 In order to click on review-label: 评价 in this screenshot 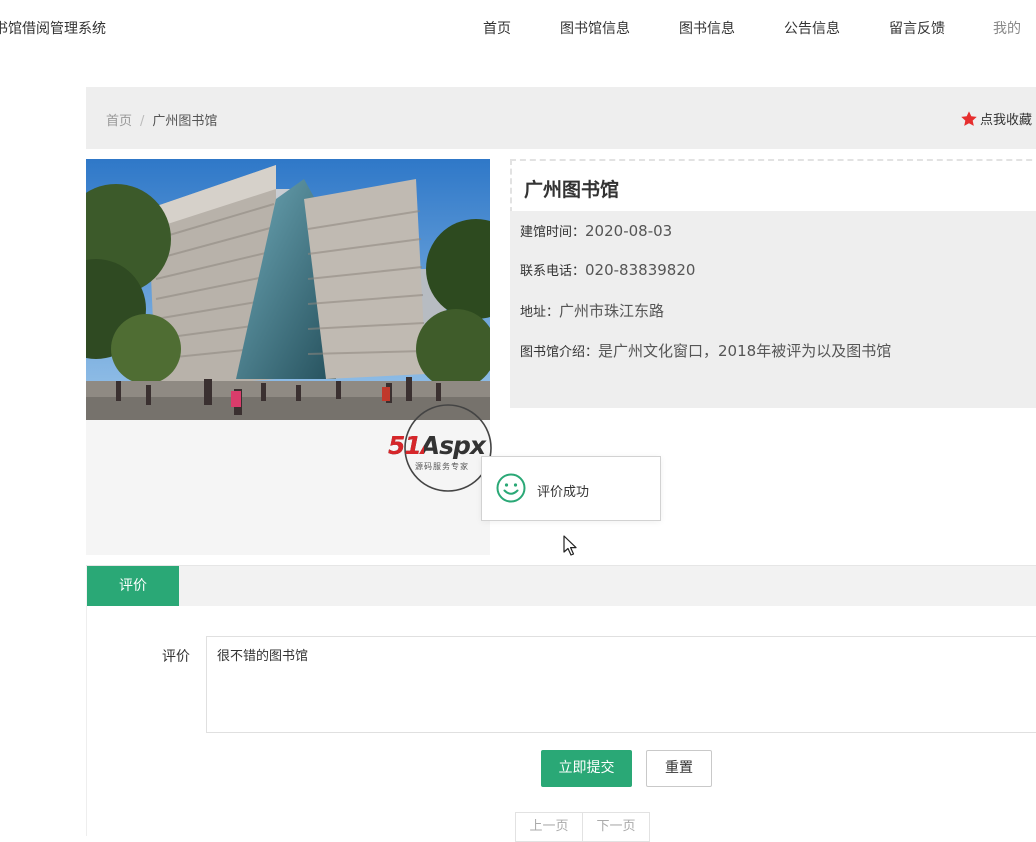, I will do `click(176, 657)`.